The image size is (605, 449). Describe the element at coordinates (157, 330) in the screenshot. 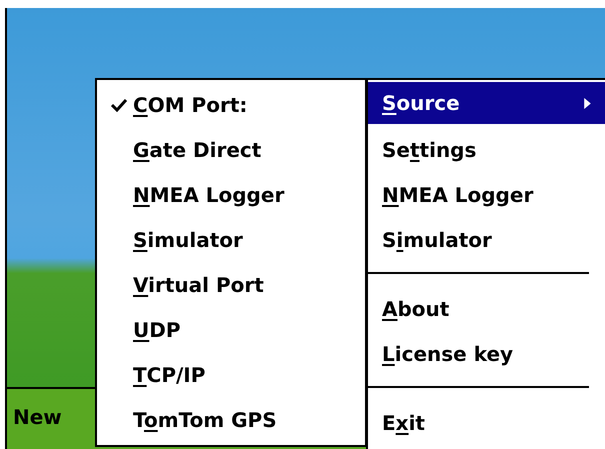

I see `menu-item: UDP` at that location.